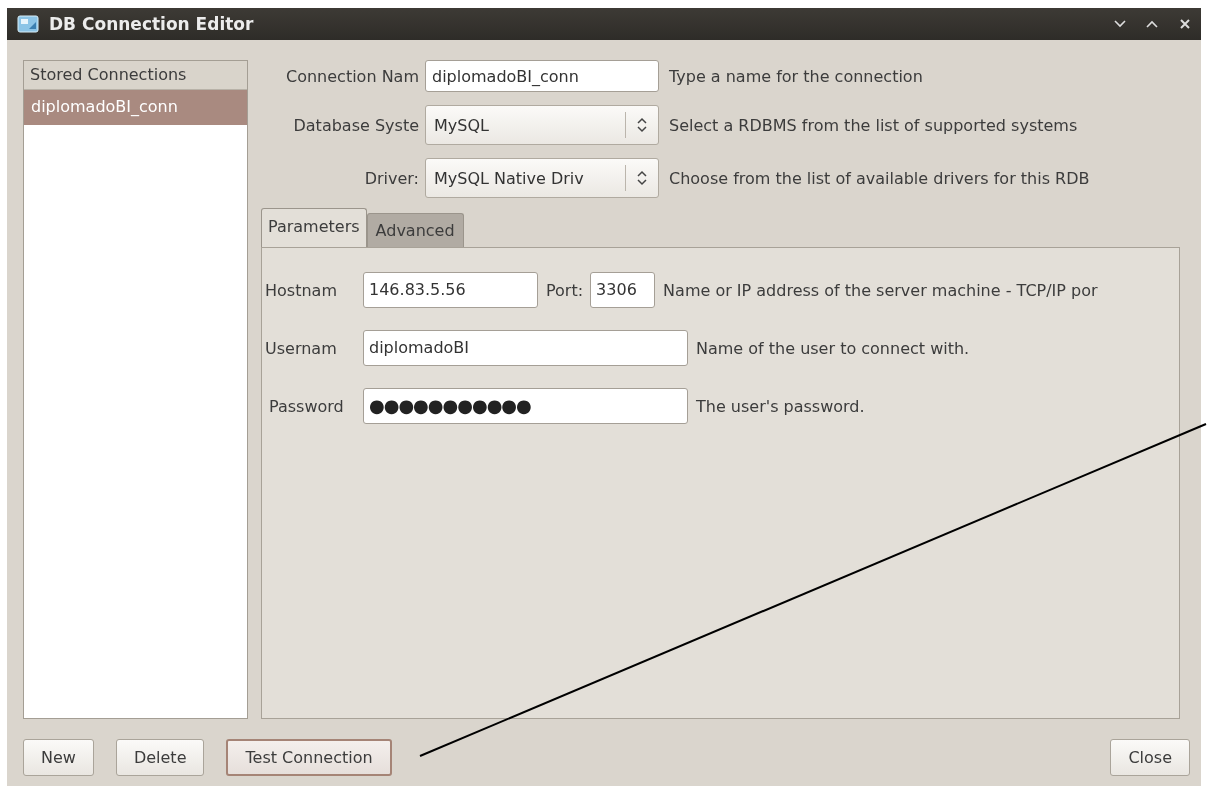 This screenshot has width=1208, height=793. I want to click on button: Delete, so click(160, 757).